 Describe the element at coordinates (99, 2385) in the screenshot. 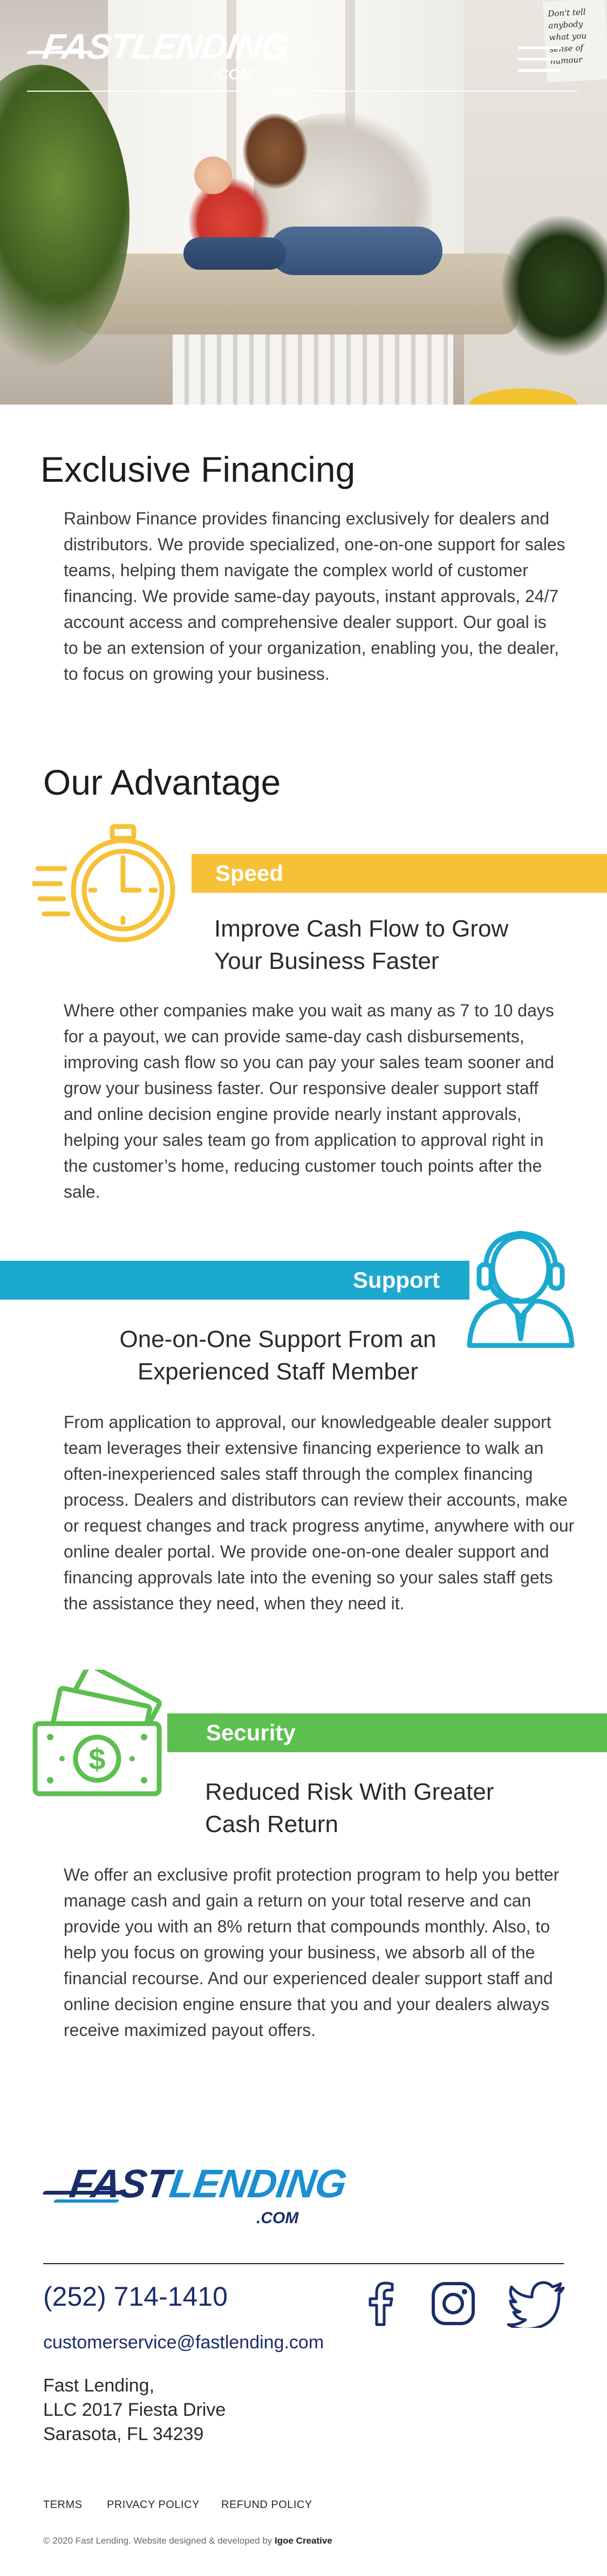

I see `address-line: Fast Lending,` at that location.